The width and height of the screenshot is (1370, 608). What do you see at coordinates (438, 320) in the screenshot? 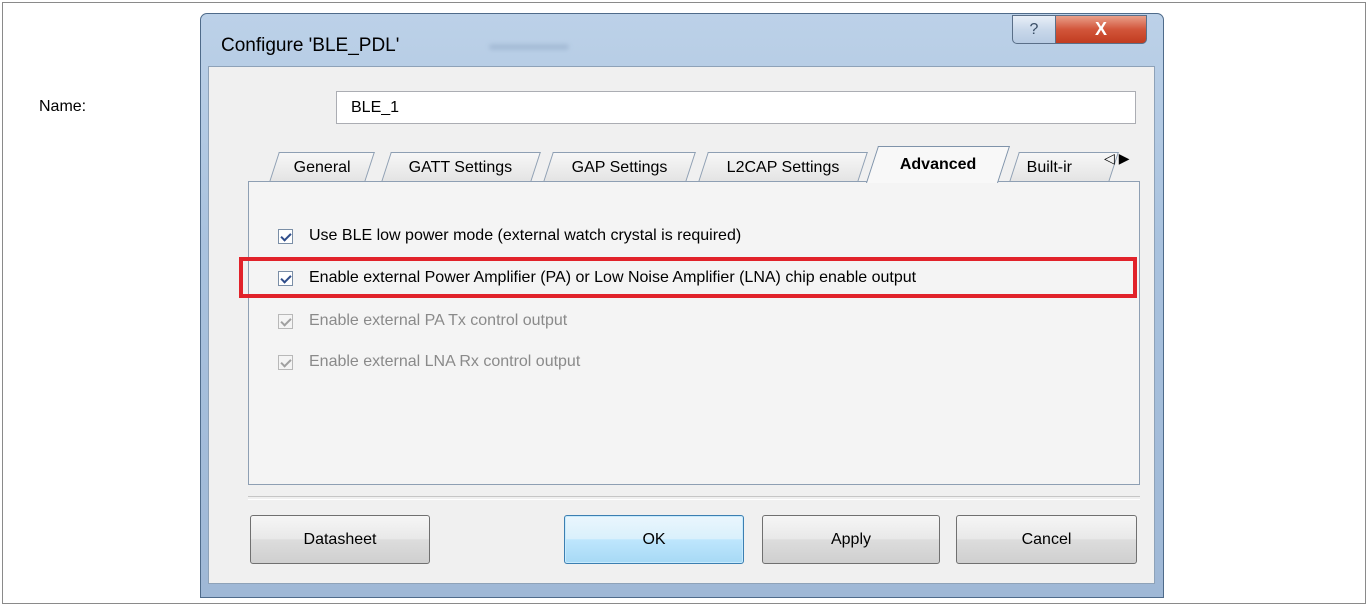
I see `pa-tx-control-label: Enable external PA Tx control output` at bounding box center [438, 320].